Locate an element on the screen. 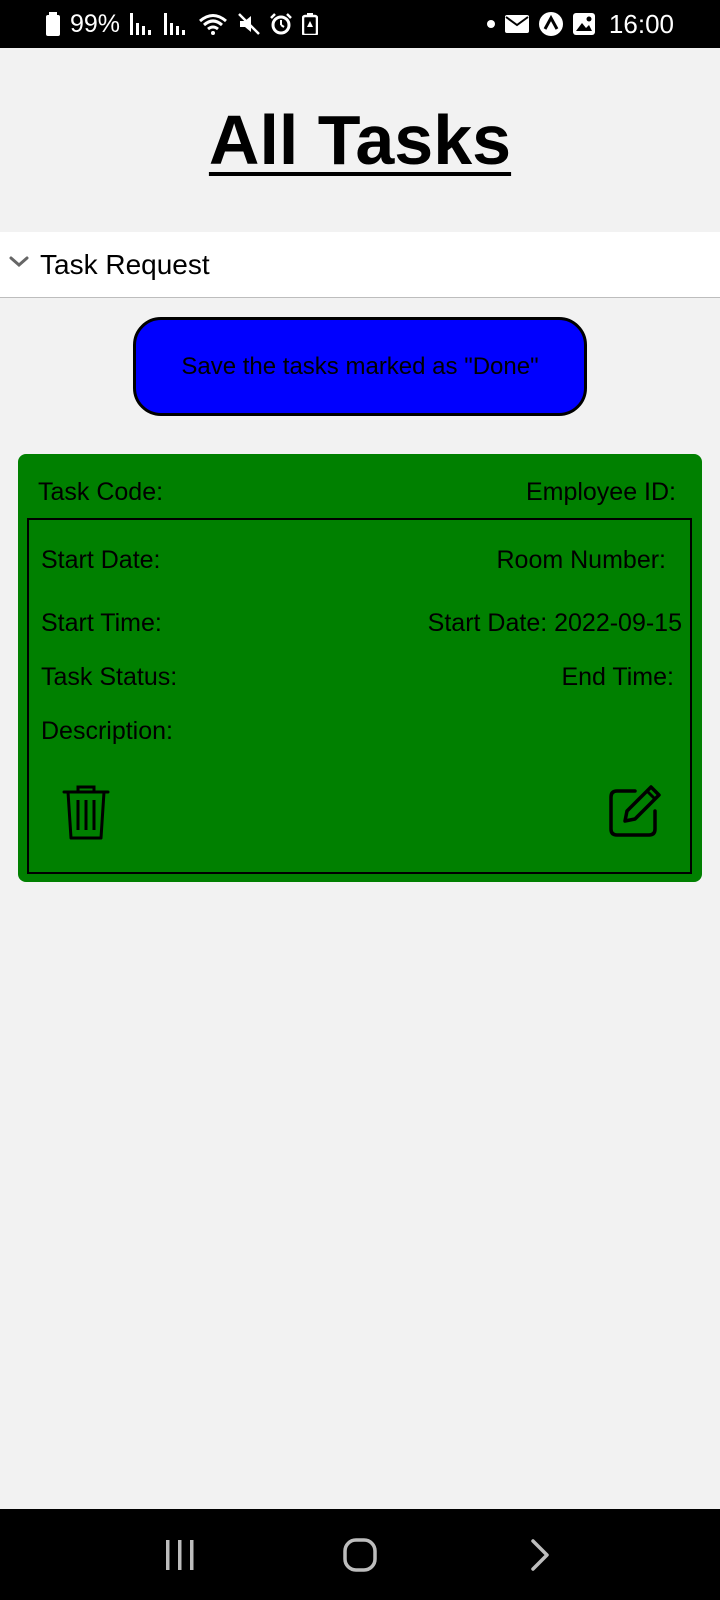  recent-apps-icon is located at coordinates (180, 1555).